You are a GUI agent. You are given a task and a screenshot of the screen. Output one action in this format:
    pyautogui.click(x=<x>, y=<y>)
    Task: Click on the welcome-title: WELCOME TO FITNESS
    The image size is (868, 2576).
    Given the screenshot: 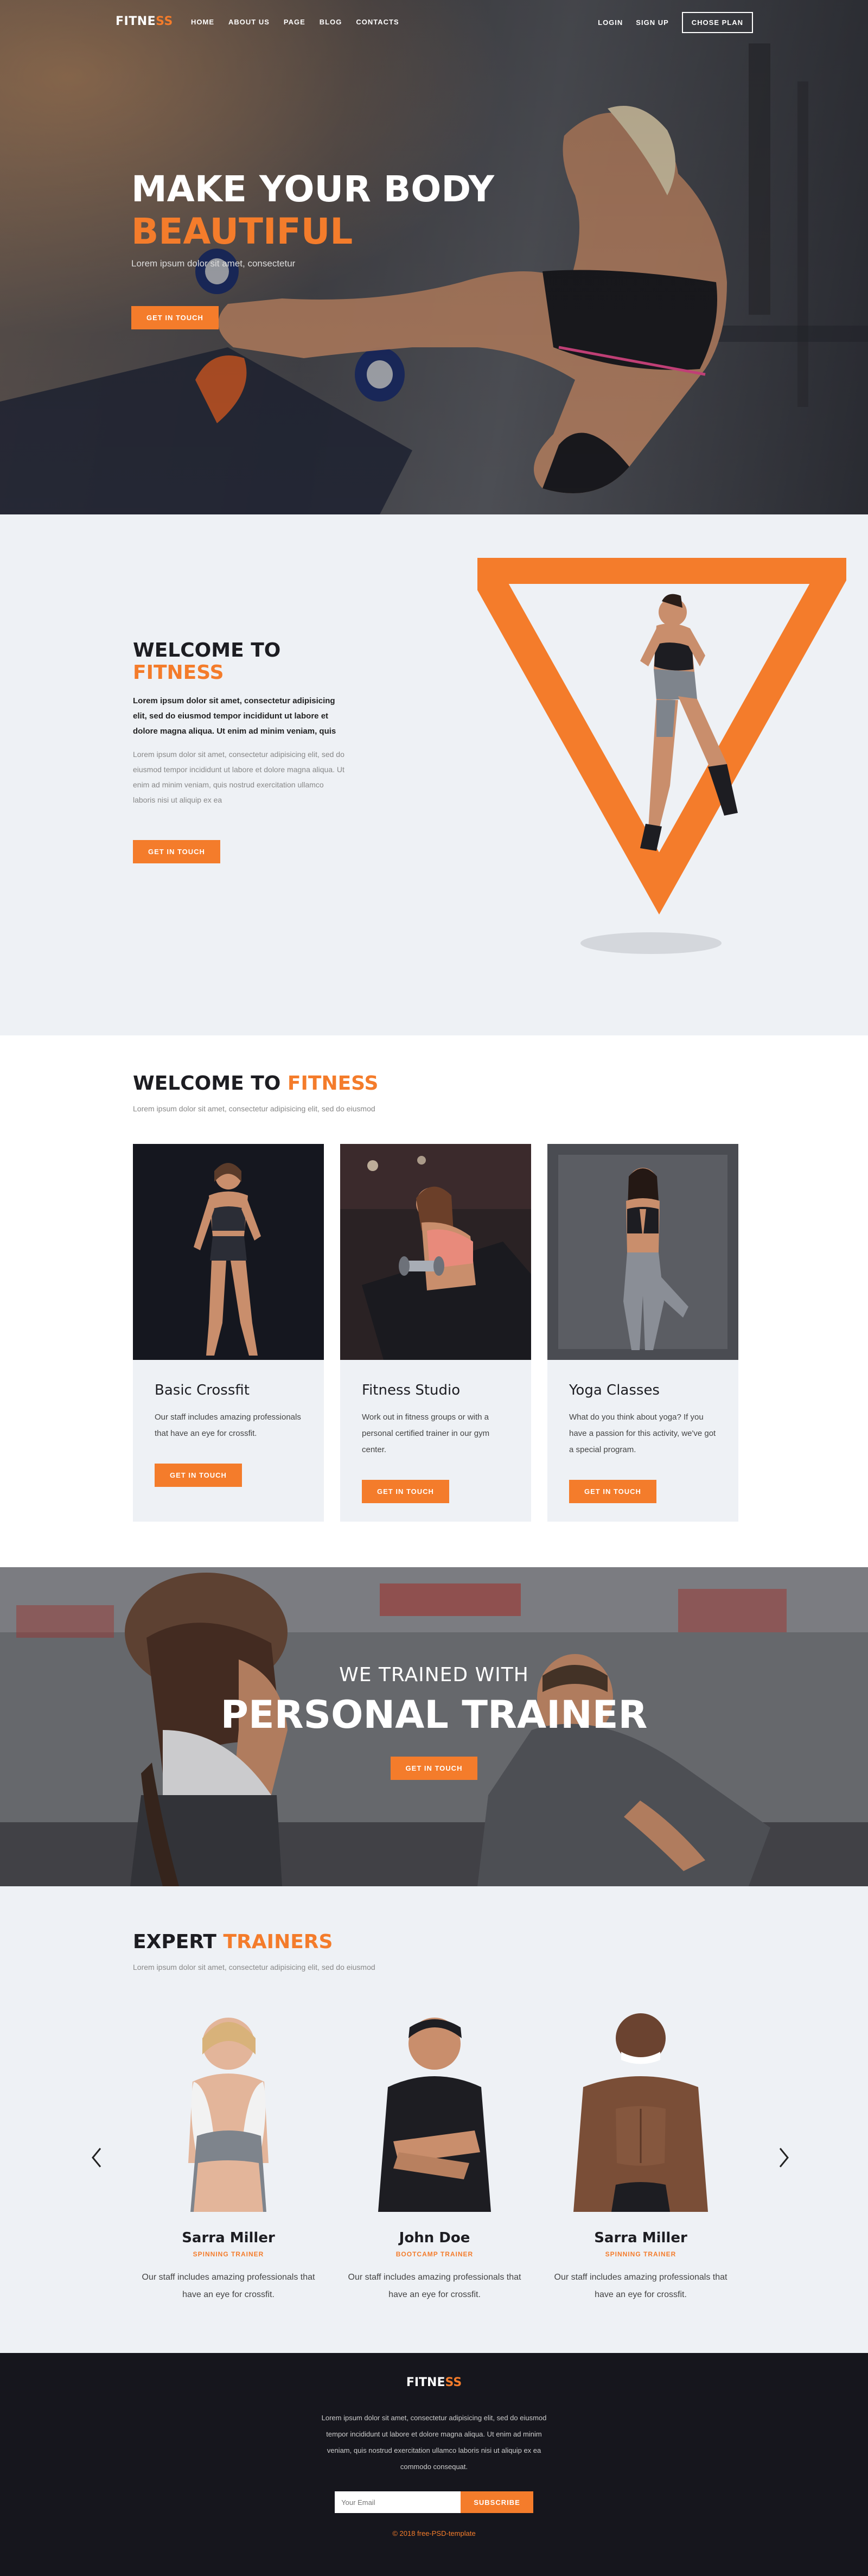 What is the action you would take?
    pyautogui.click(x=207, y=661)
    